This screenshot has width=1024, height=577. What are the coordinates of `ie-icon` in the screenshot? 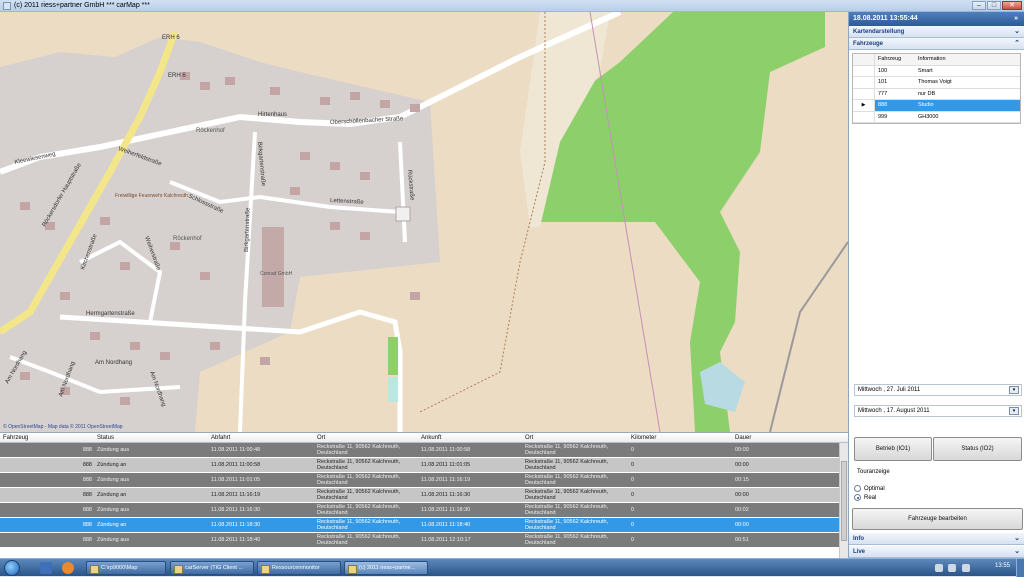 It's located at (46, 568).